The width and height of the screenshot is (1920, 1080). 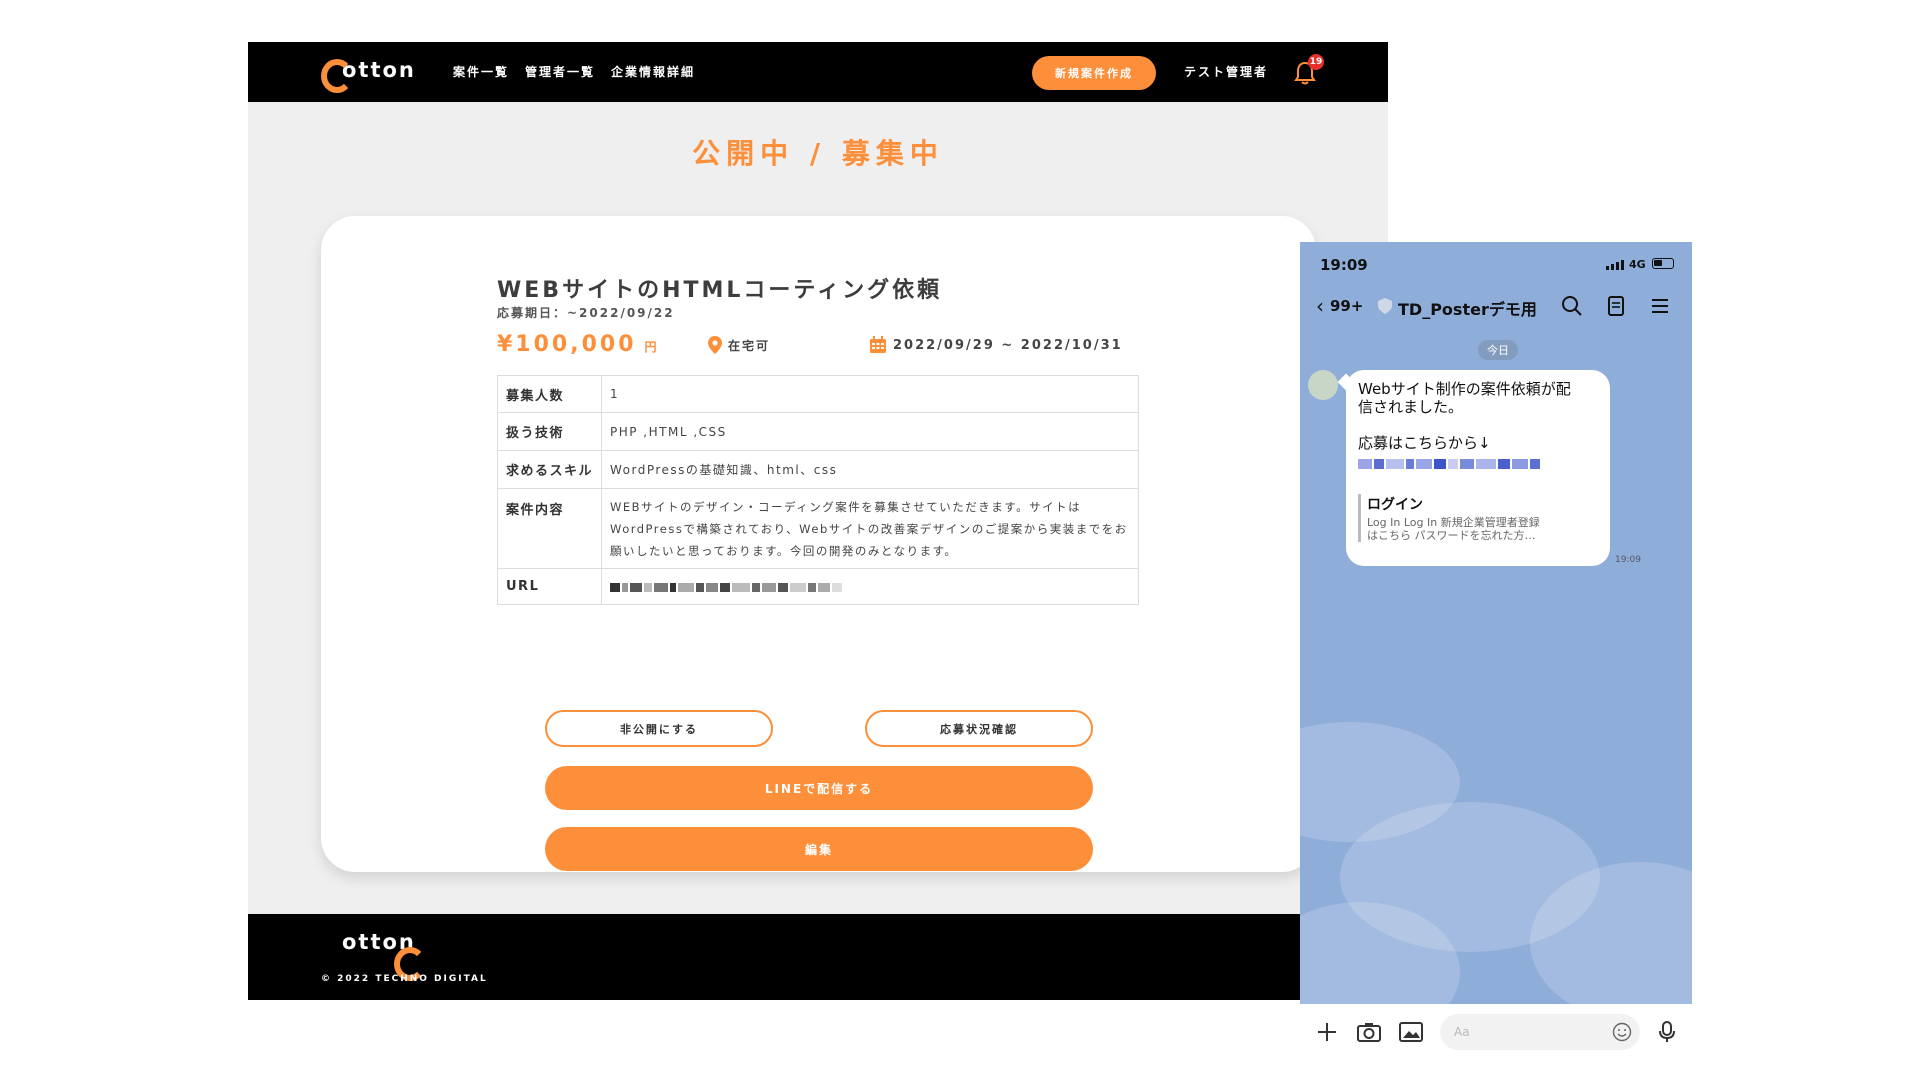 What do you see at coordinates (567, 344) in the screenshot?
I see `price-value: ¥100,000` at bounding box center [567, 344].